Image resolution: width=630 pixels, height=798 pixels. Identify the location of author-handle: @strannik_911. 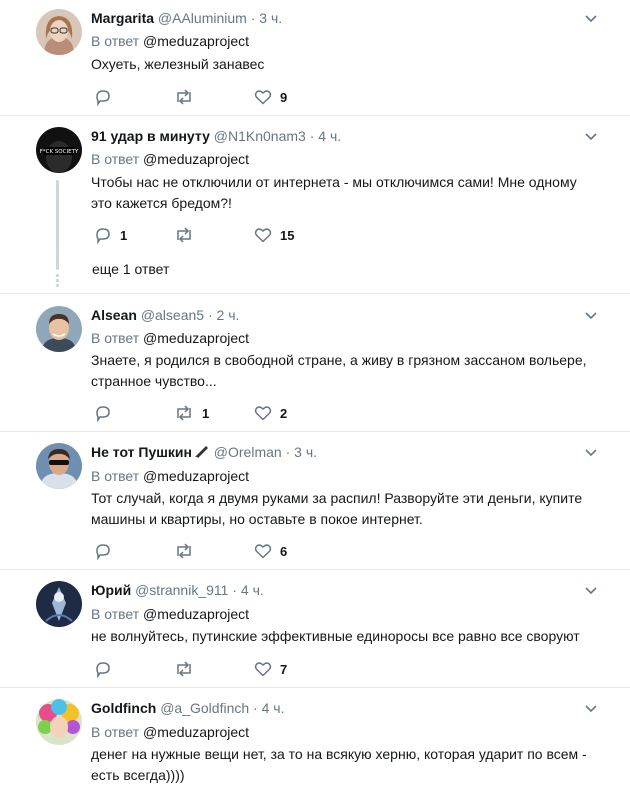
(181, 590).